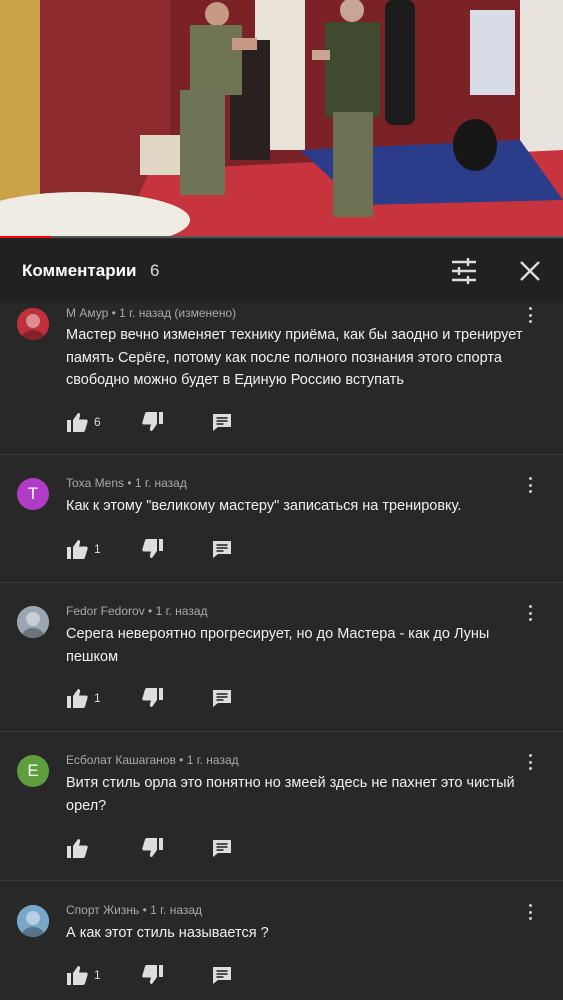  I want to click on sort-button, so click(464, 271).